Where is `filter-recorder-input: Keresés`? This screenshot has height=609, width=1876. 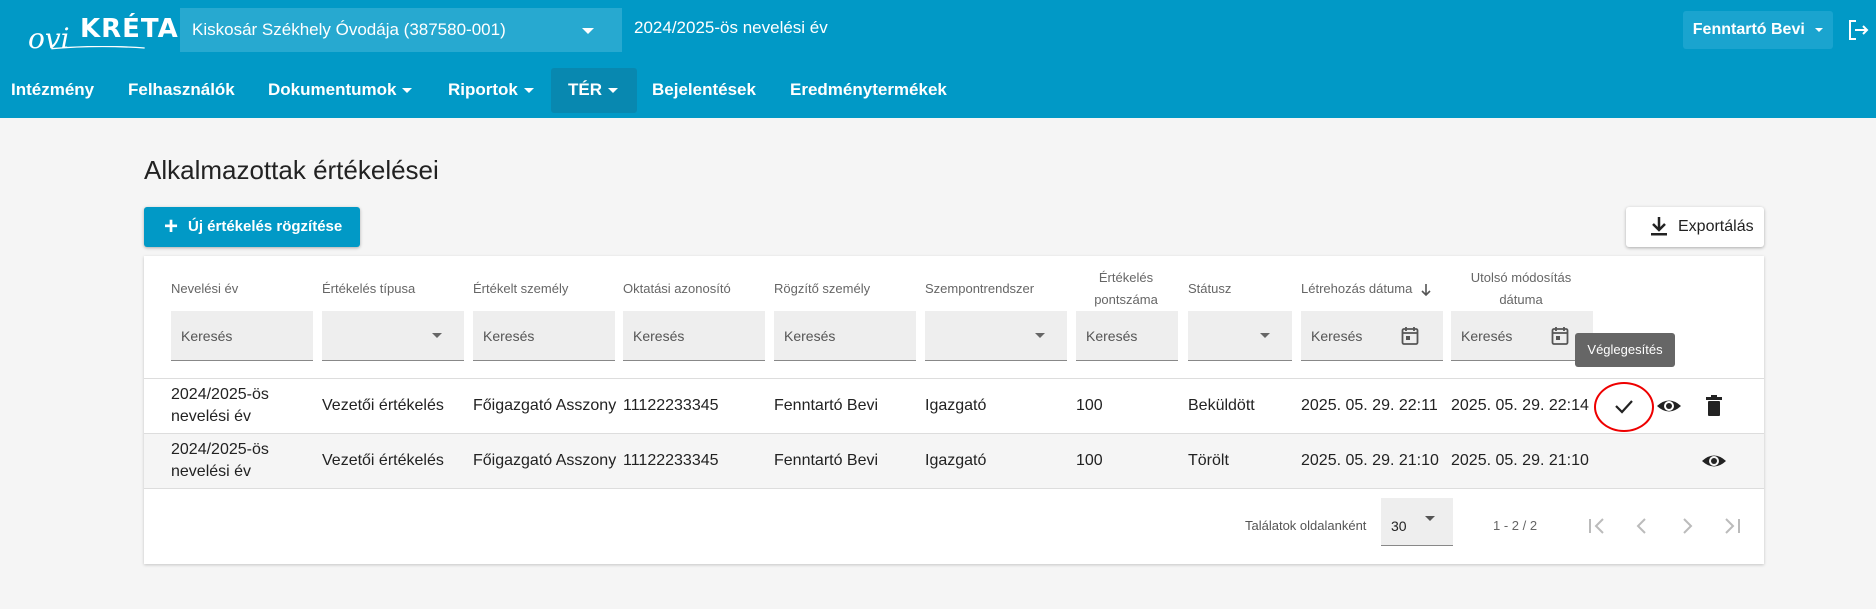 filter-recorder-input: Keresés is located at coordinates (845, 336).